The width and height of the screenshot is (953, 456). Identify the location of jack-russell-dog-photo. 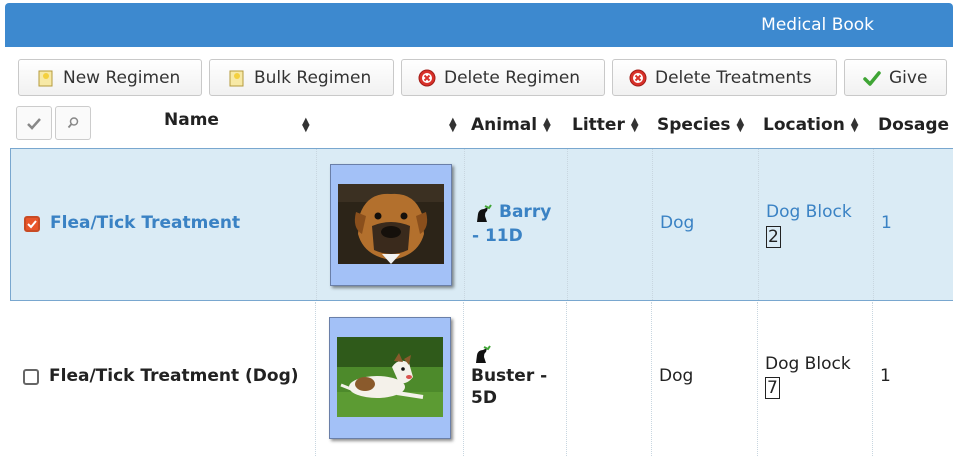
(390, 377).